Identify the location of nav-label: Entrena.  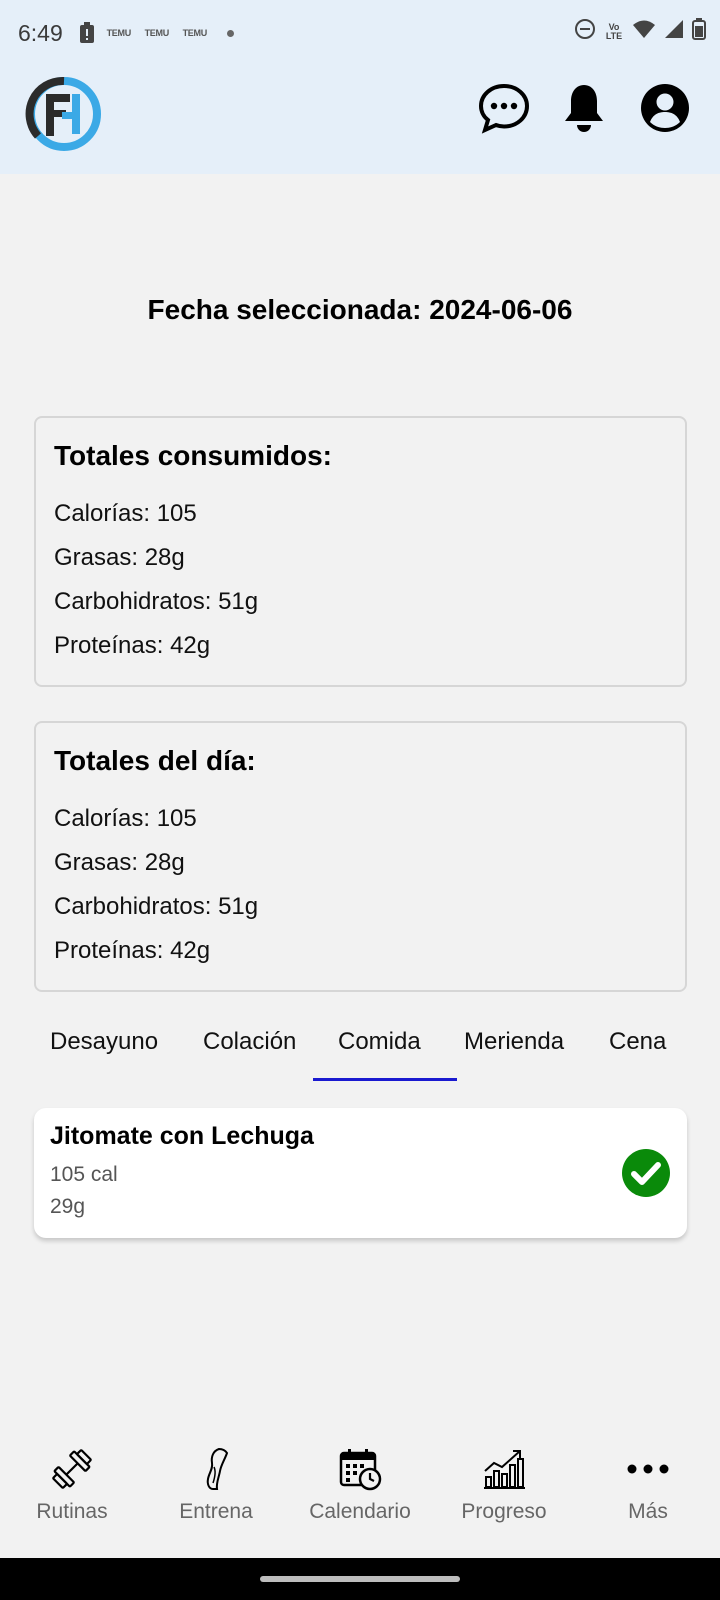
(216, 1511).